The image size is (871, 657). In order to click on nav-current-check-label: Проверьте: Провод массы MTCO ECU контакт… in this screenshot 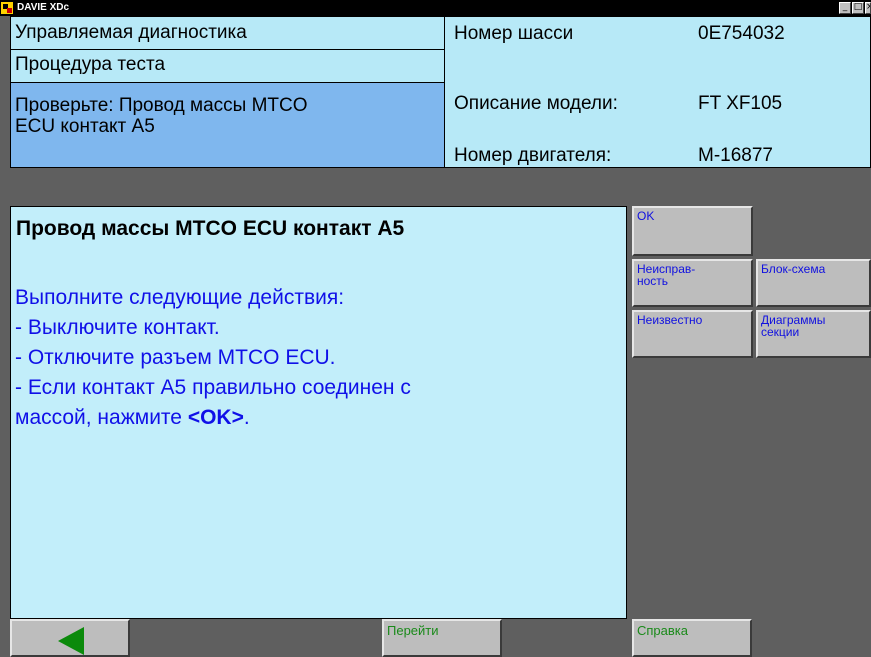, I will do `click(161, 116)`.